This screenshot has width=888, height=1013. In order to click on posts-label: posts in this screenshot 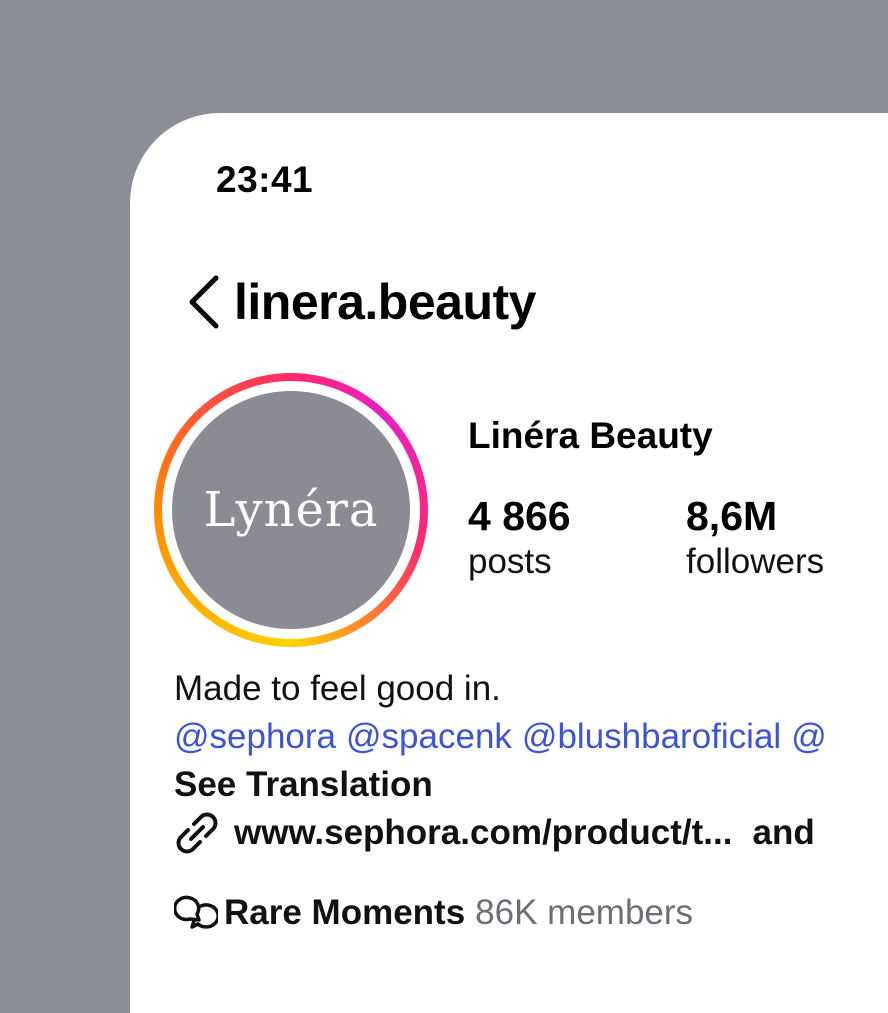, I will do `click(510, 561)`.